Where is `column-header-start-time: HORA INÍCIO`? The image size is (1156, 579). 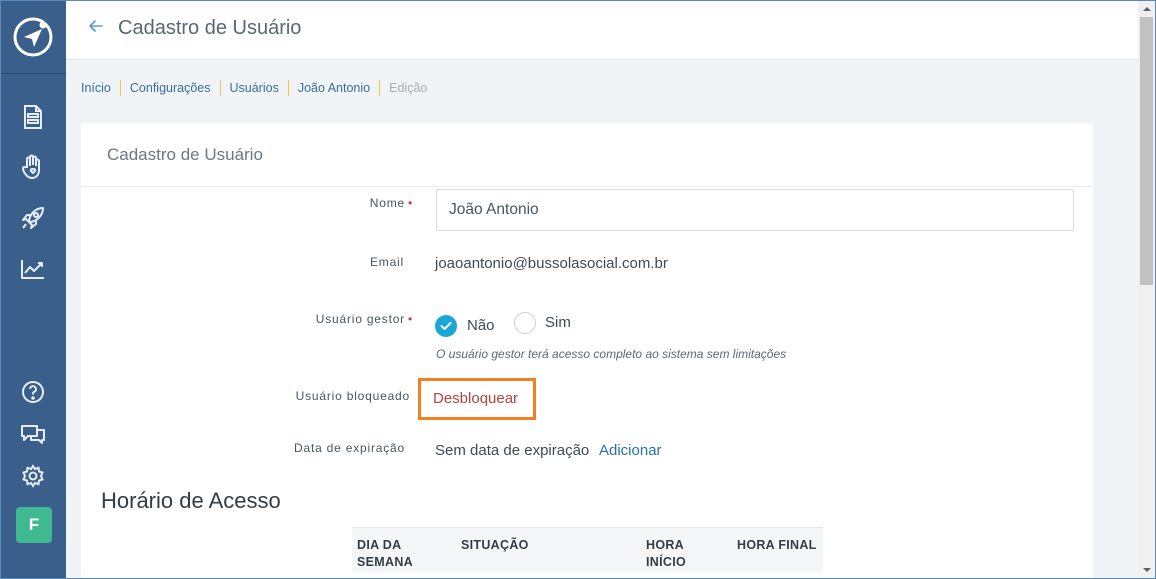 column-header-start-time: HORA INÍCIO is located at coordinates (671, 554).